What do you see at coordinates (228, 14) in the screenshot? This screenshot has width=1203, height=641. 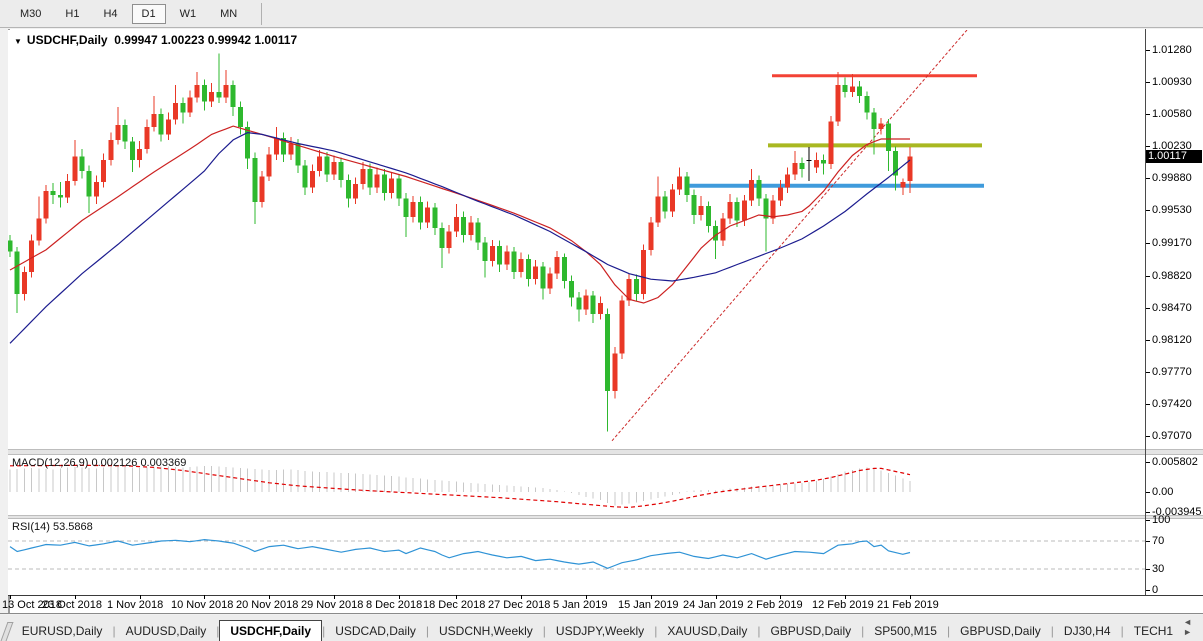 I see `timeframe-button-mn: MN` at bounding box center [228, 14].